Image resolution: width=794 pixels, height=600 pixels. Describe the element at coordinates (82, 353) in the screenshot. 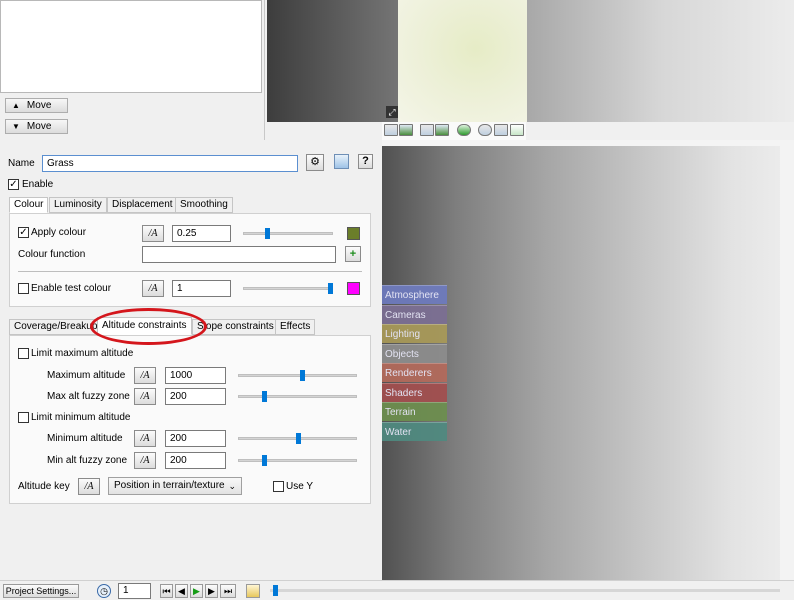

I see `limit-max-altitude-label: Limit maximum altitude` at that location.